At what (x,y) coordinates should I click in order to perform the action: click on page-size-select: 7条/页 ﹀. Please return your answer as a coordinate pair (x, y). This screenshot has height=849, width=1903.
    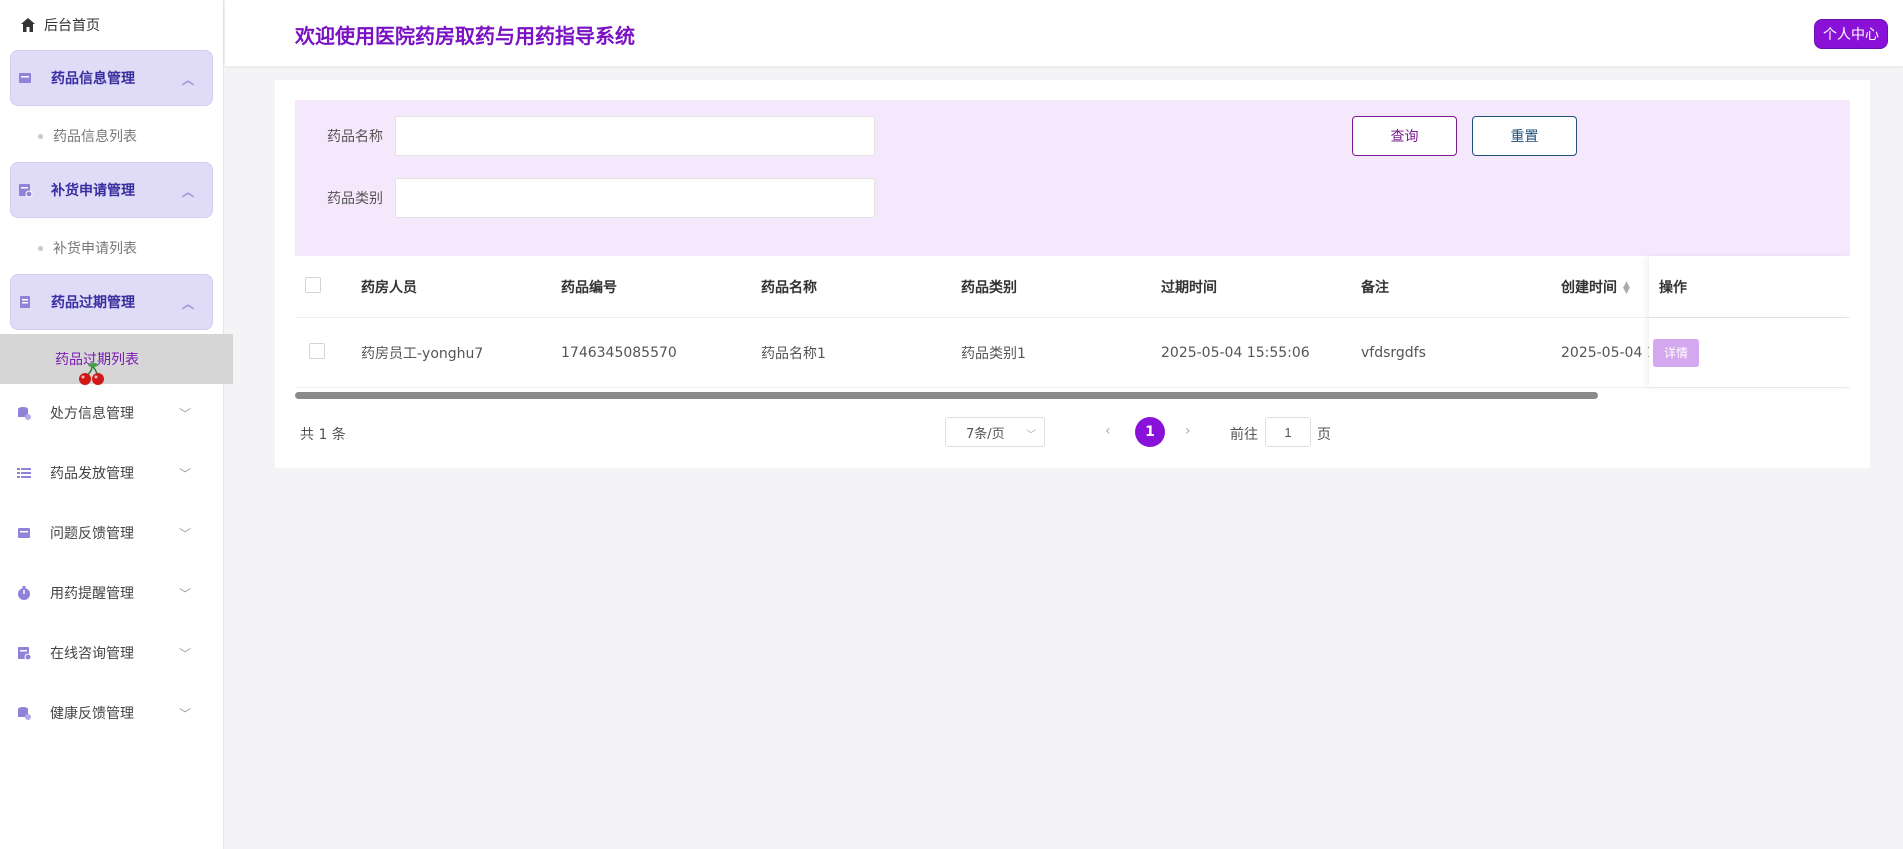
    Looking at the image, I should click on (995, 432).